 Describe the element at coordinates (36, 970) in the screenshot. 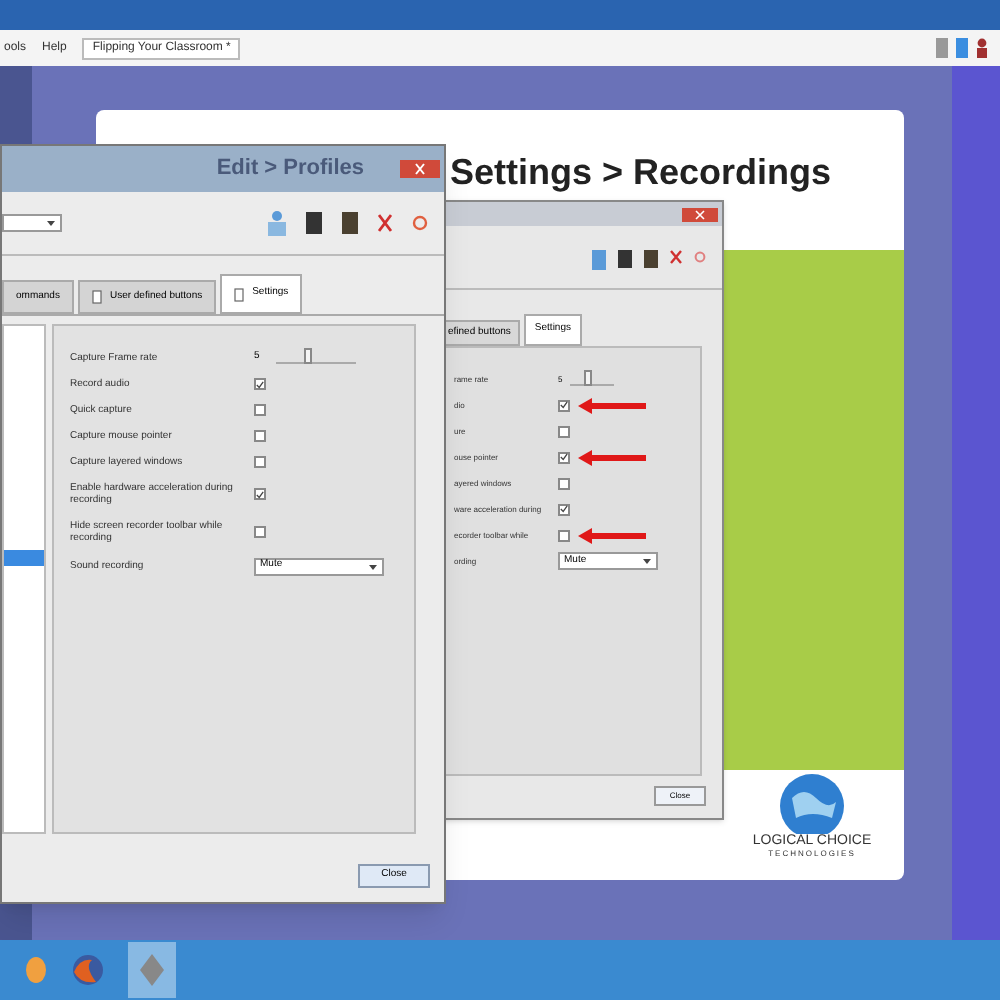

I see `media-player-icon` at that location.